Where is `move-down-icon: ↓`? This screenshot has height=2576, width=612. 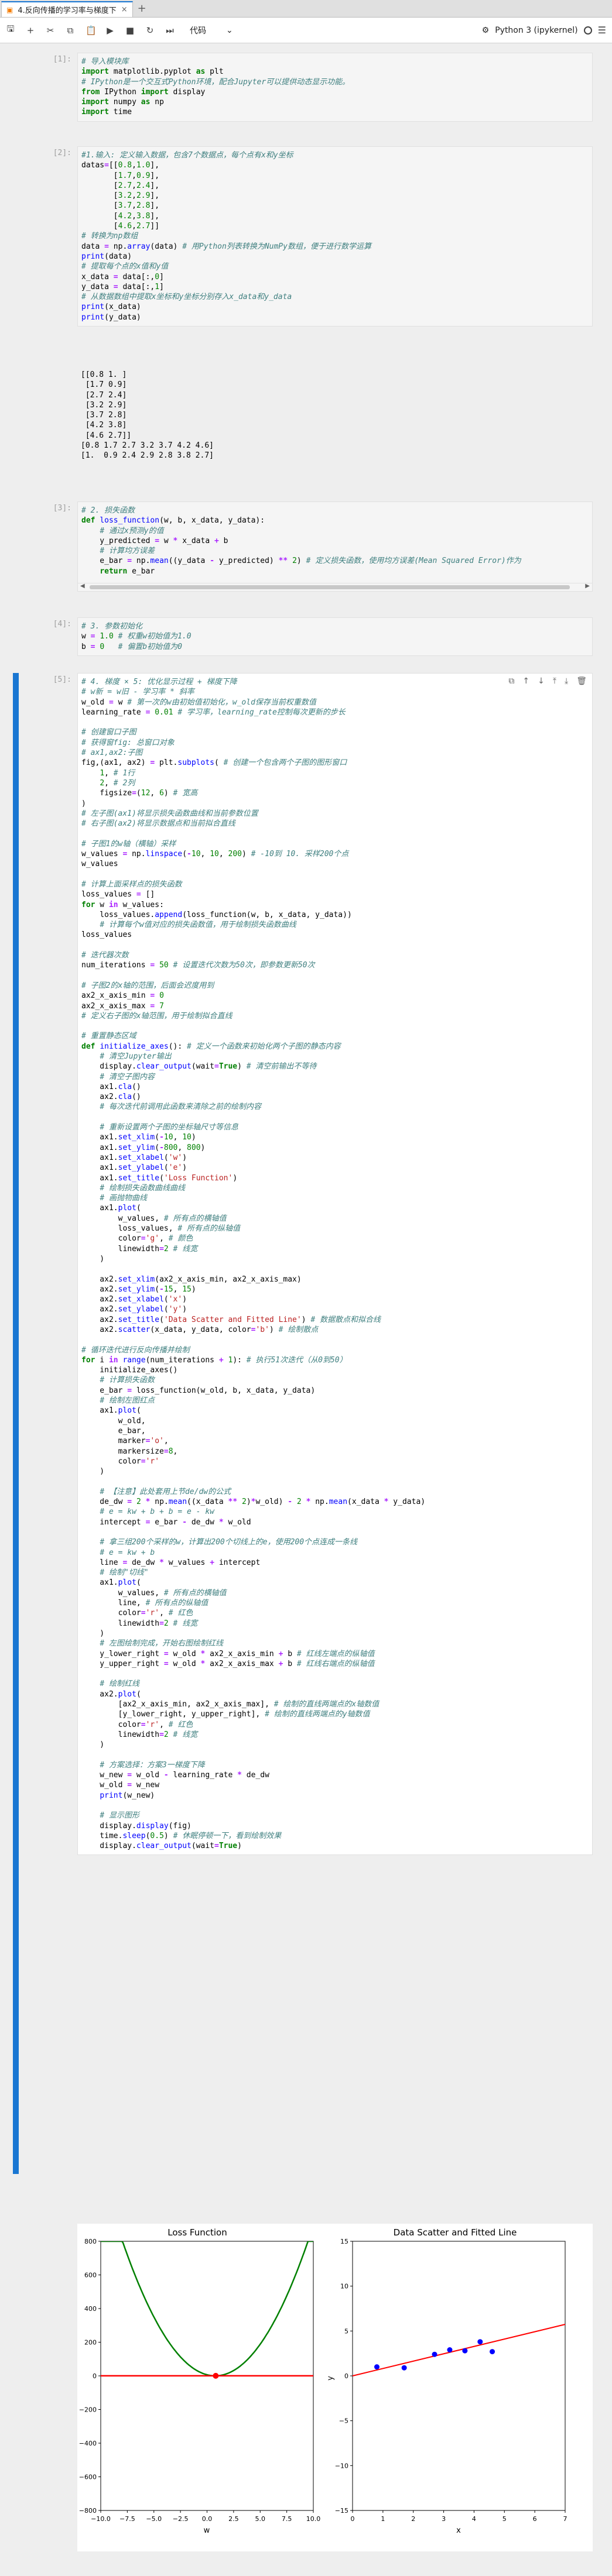 move-down-icon: ↓ is located at coordinates (541, 681).